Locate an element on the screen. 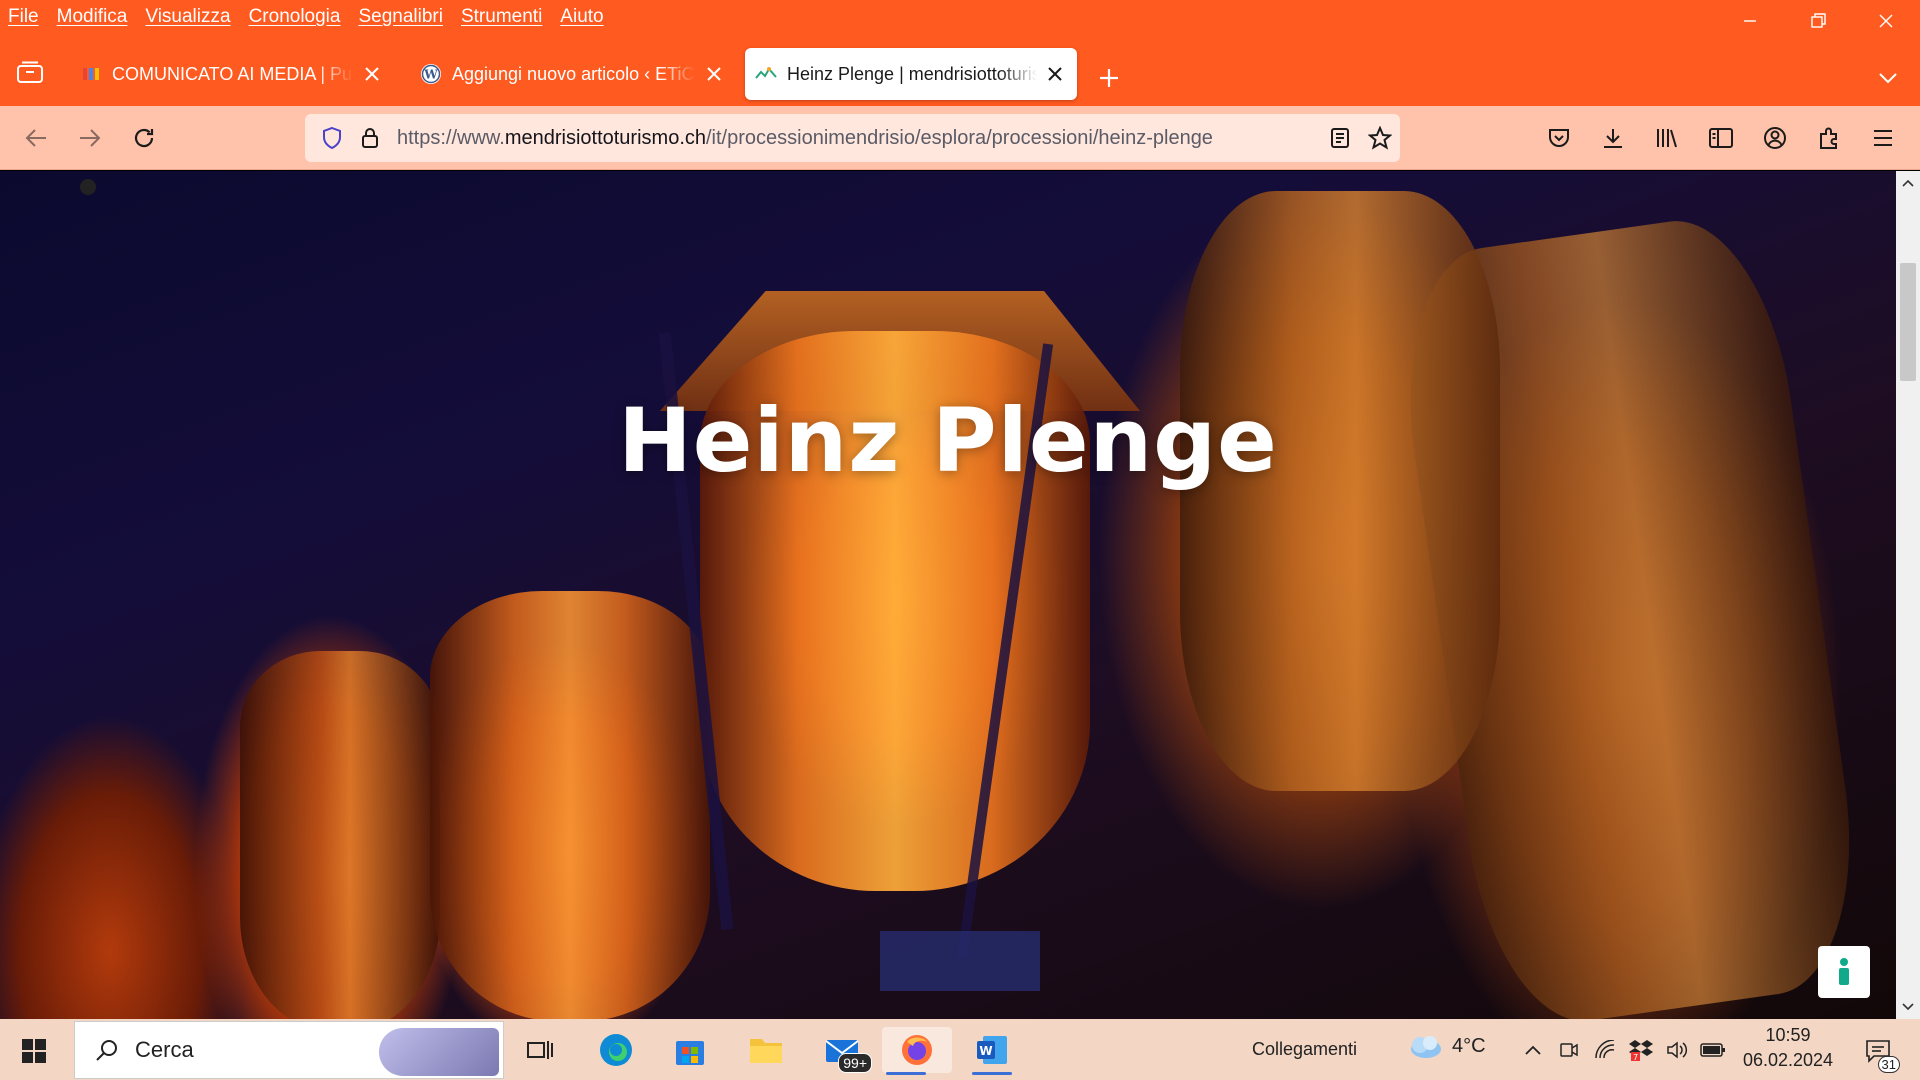 The image size is (1920, 1080). page-title: Heinz Plenge is located at coordinates (948, 440).